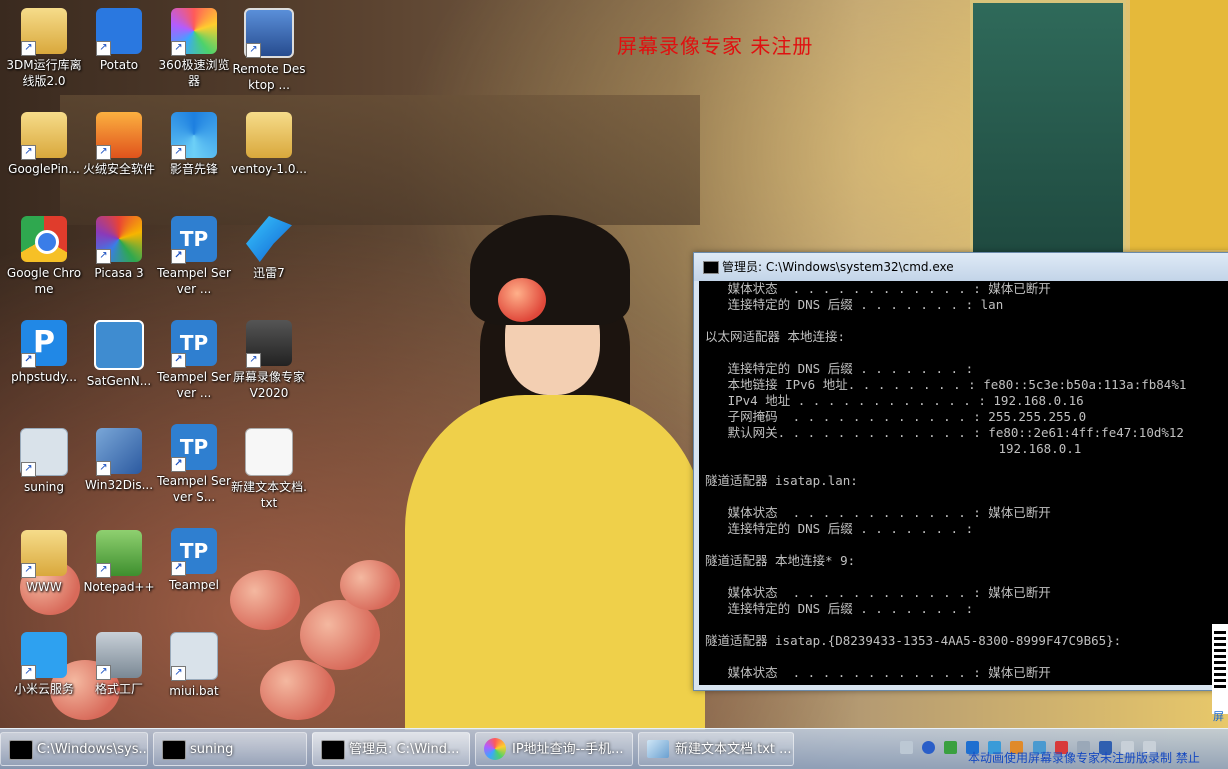 This screenshot has height=769, width=1228. I want to click on desktop-icon-suning: ↗ suning, so click(44, 461).